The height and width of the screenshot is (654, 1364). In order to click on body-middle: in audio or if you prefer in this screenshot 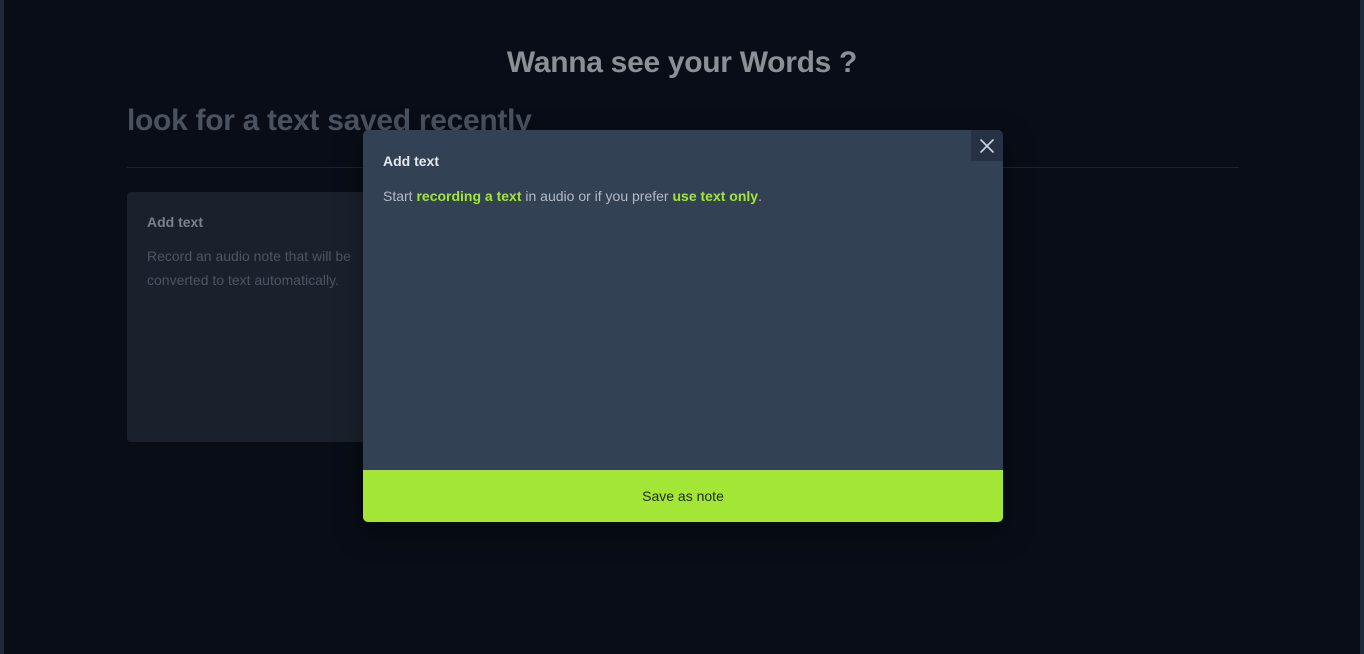, I will do `click(597, 196)`.